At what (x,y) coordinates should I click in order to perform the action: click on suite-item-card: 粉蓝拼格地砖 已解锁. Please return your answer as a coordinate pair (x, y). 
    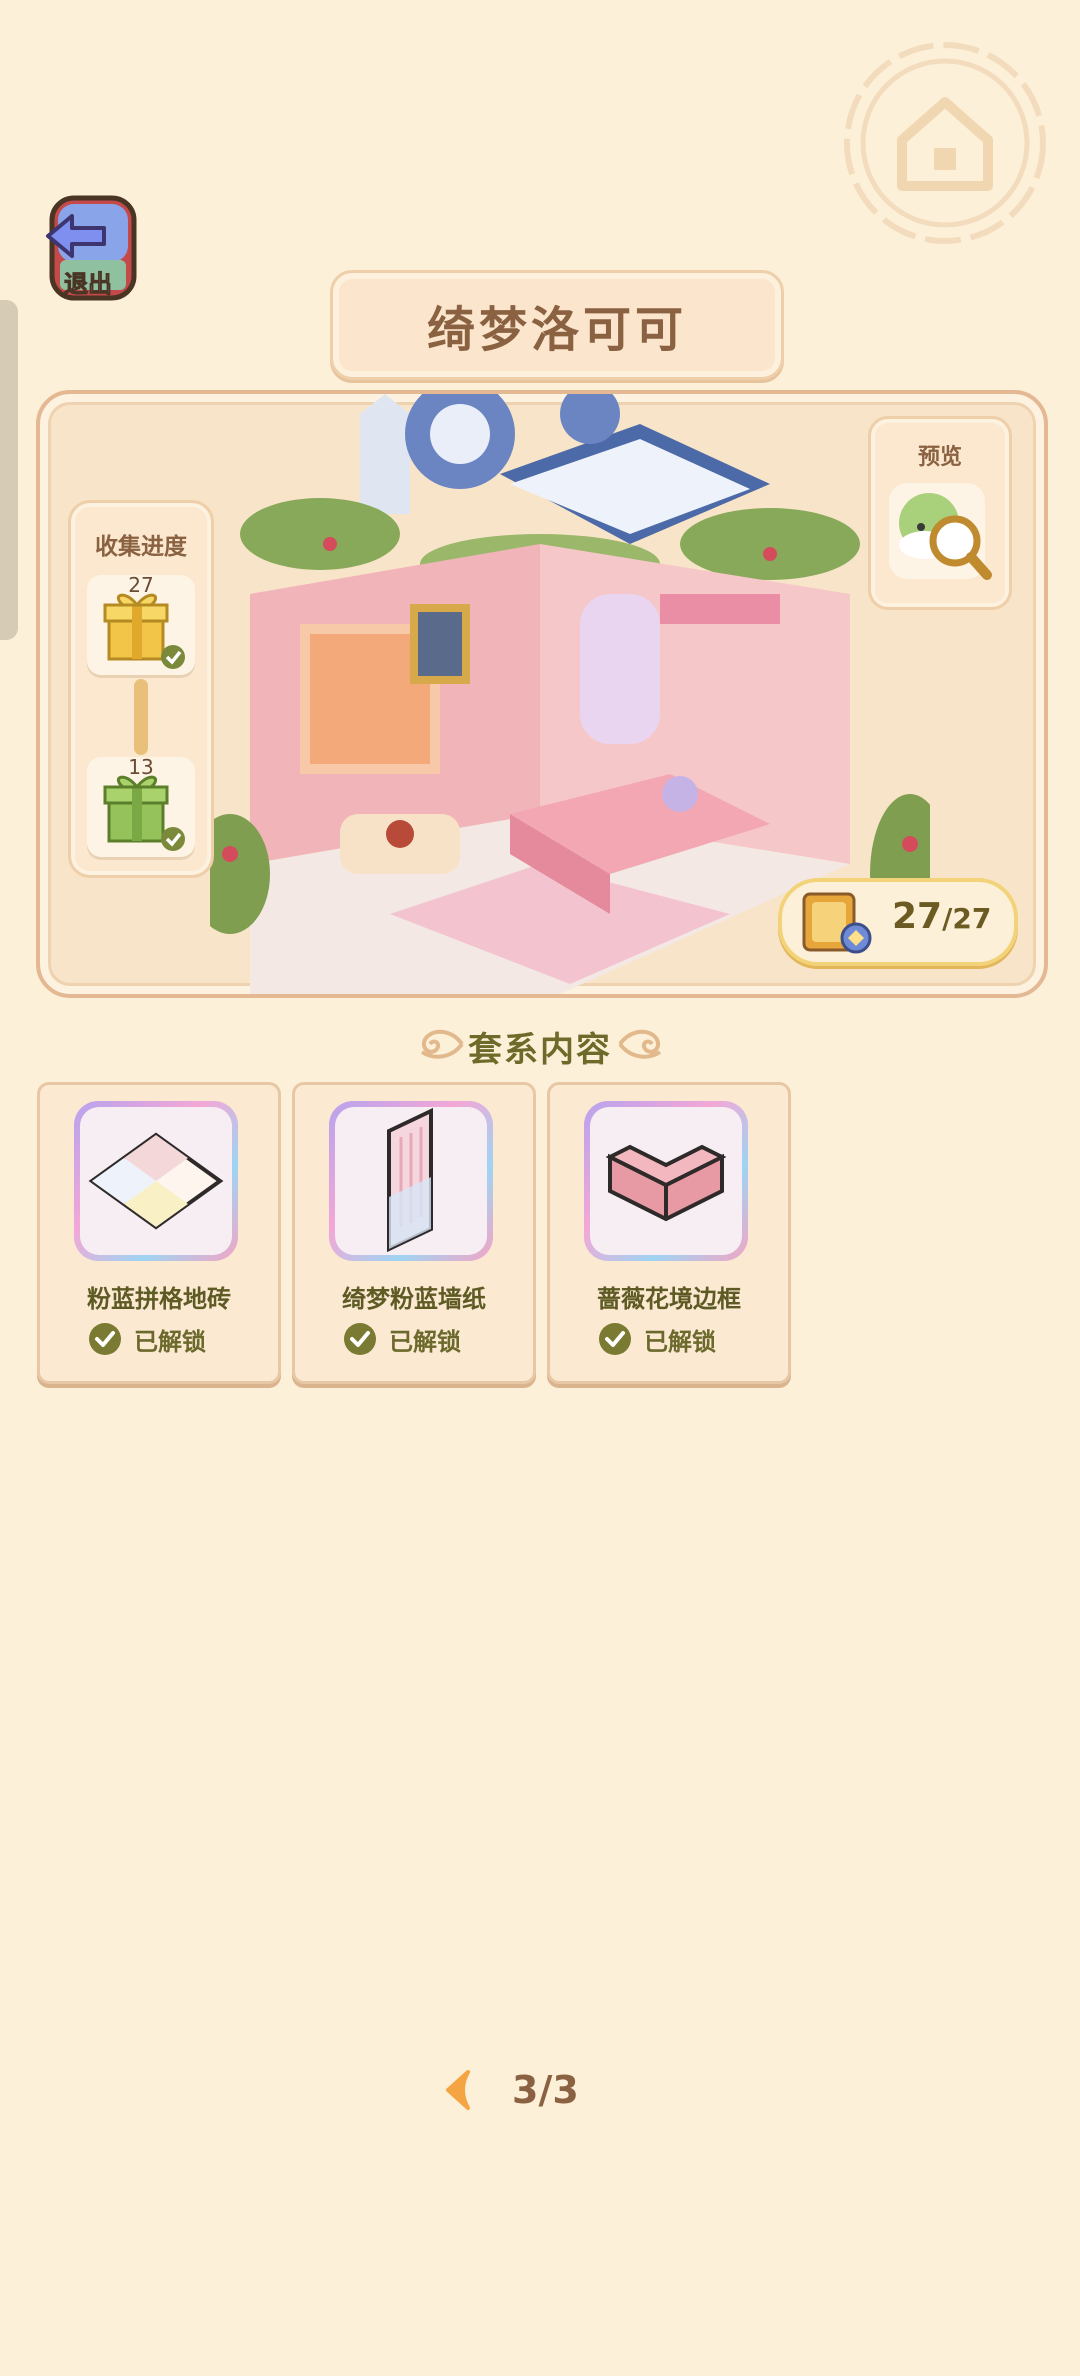
    Looking at the image, I should click on (159, 1233).